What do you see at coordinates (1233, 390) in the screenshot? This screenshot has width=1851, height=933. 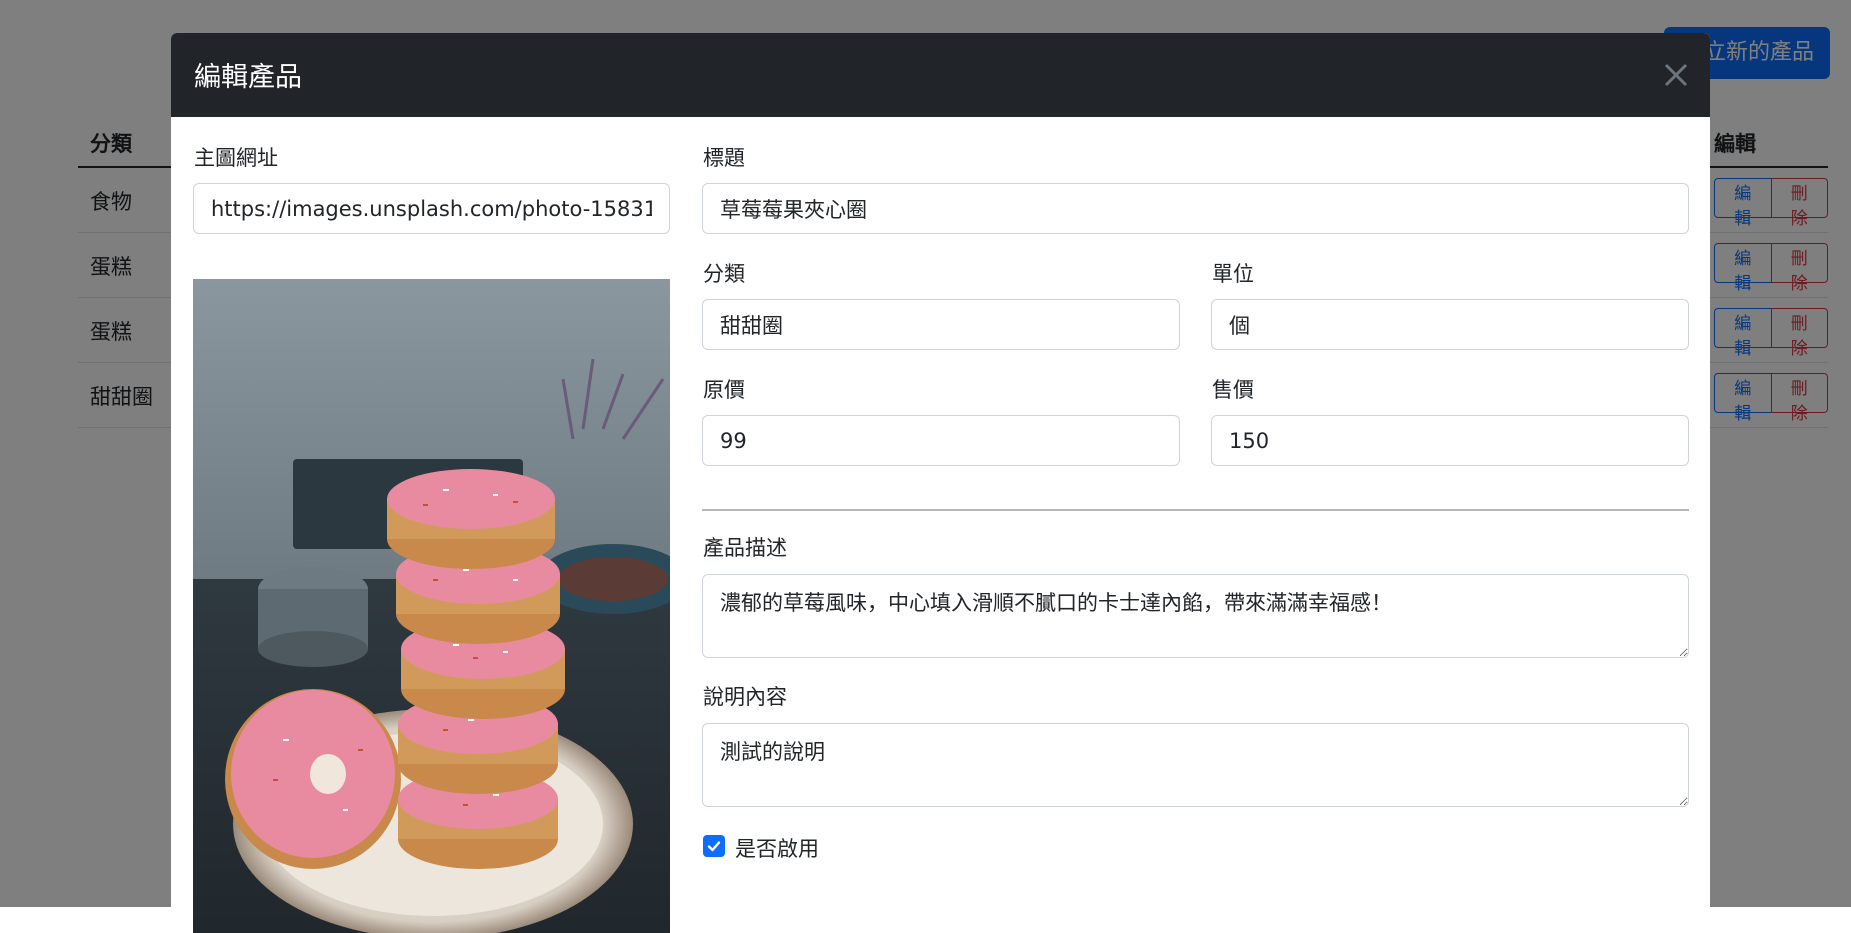 I see `price-label: 售價` at bounding box center [1233, 390].